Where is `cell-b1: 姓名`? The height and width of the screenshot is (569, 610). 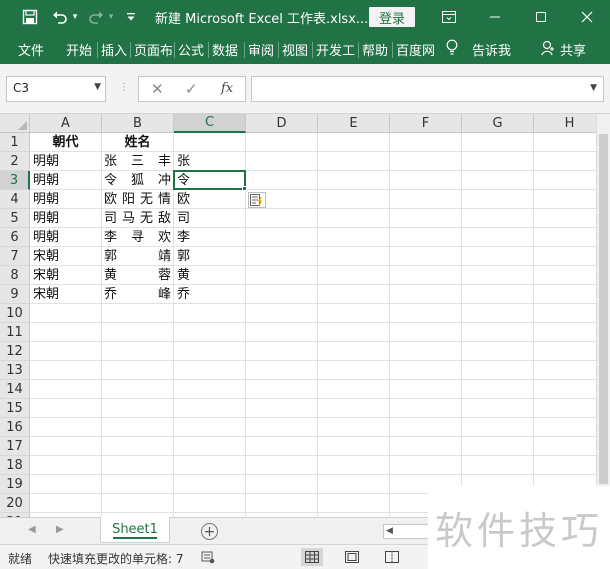
cell-b1: 姓名 is located at coordinates (137, 142).